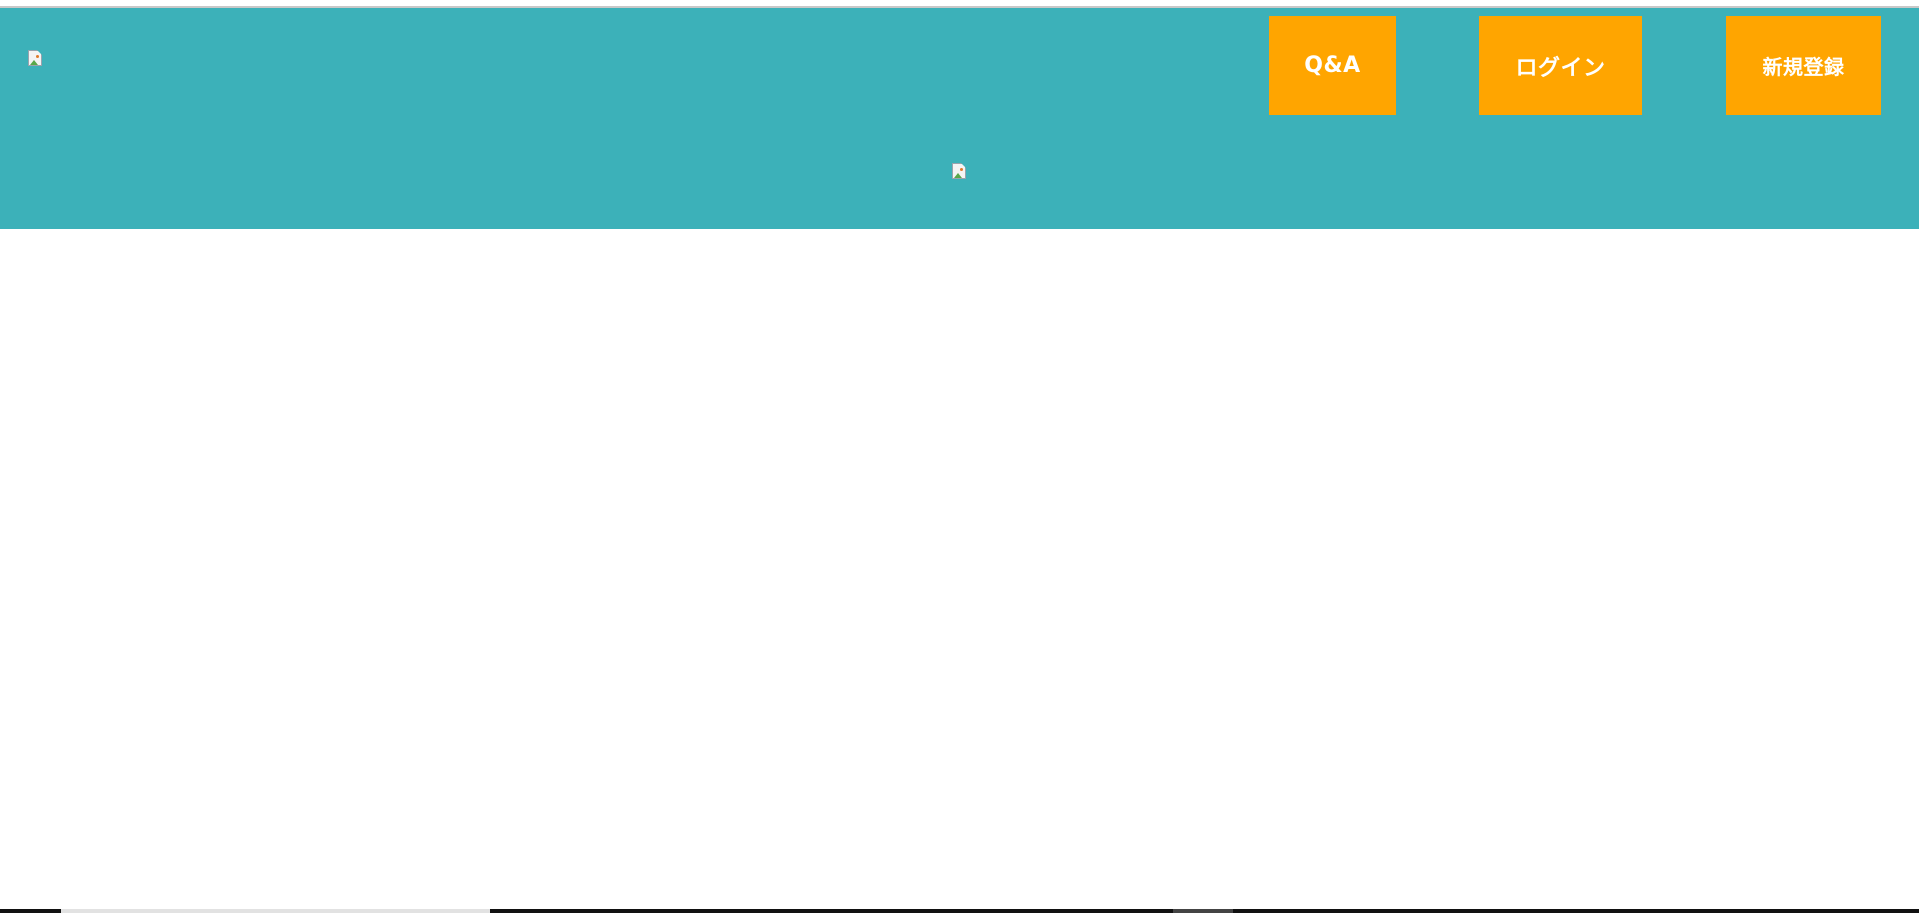 The width and height of the screenshot is (1919, 913). What do you see at coordinates (1332, 65) in the screenshot?
I see `qa-button: Q&A` at bounding box center [1332, 65].